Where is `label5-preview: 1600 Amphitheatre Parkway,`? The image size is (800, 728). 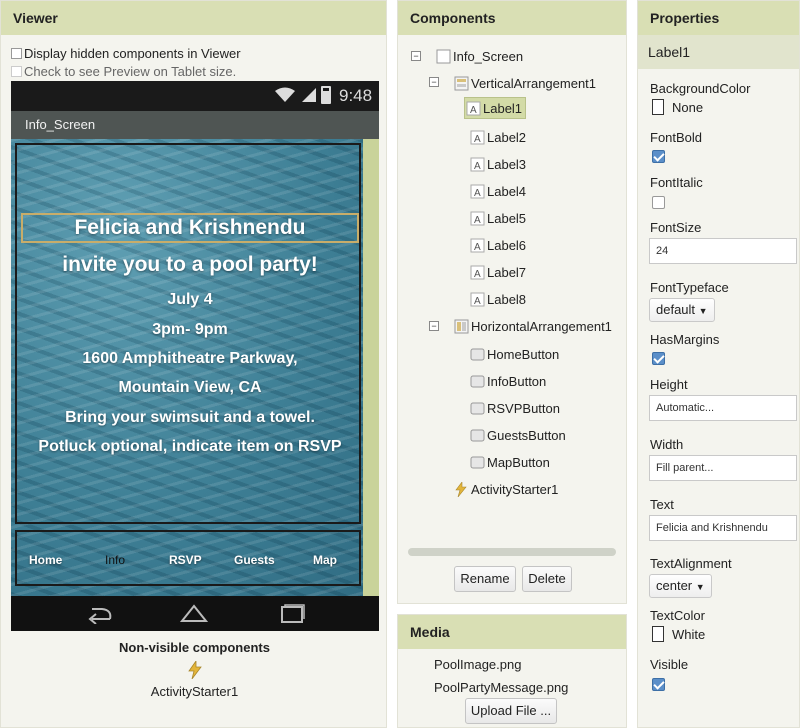 label5-preview: 1600 Amphitheatre Parkway, is located at coordinates (190, 359).